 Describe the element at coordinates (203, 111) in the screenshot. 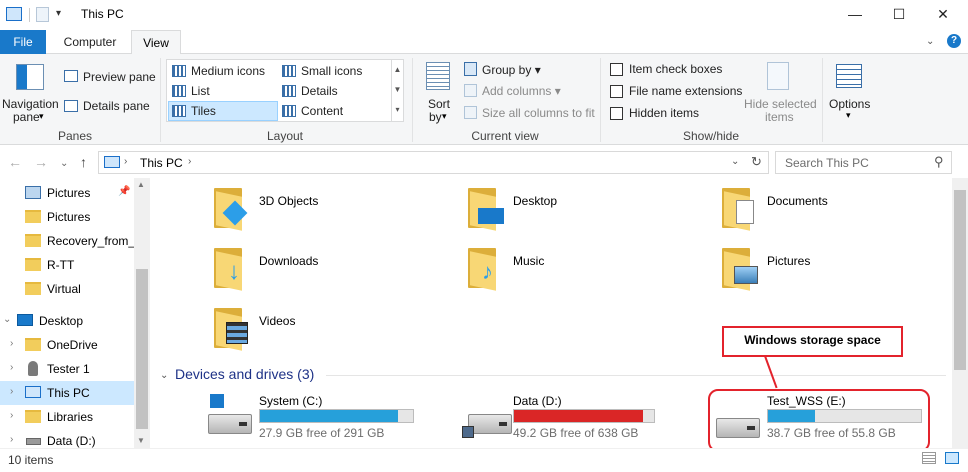

I see `layout-tiles: Tiles` at that location.